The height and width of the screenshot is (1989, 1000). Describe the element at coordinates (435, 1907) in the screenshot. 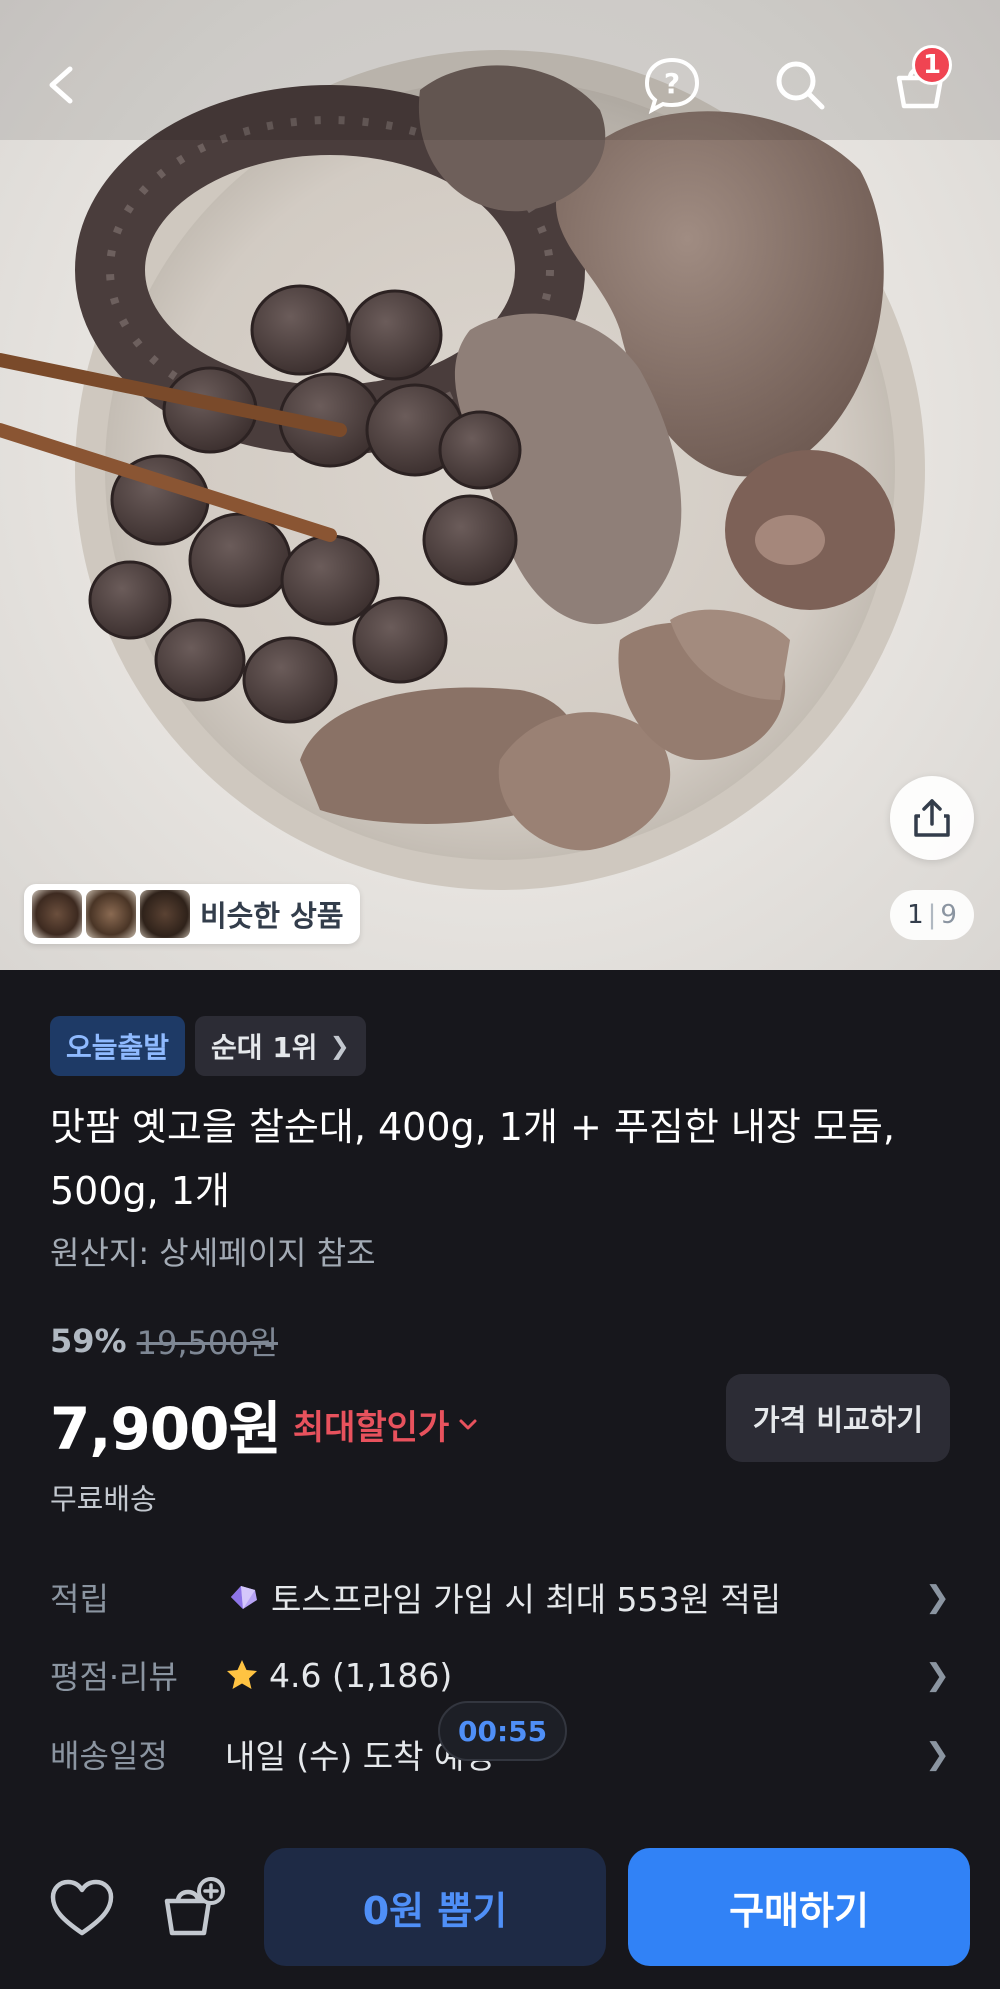

I see `zero-won-draw-button: 0원 뽑기` at that location.